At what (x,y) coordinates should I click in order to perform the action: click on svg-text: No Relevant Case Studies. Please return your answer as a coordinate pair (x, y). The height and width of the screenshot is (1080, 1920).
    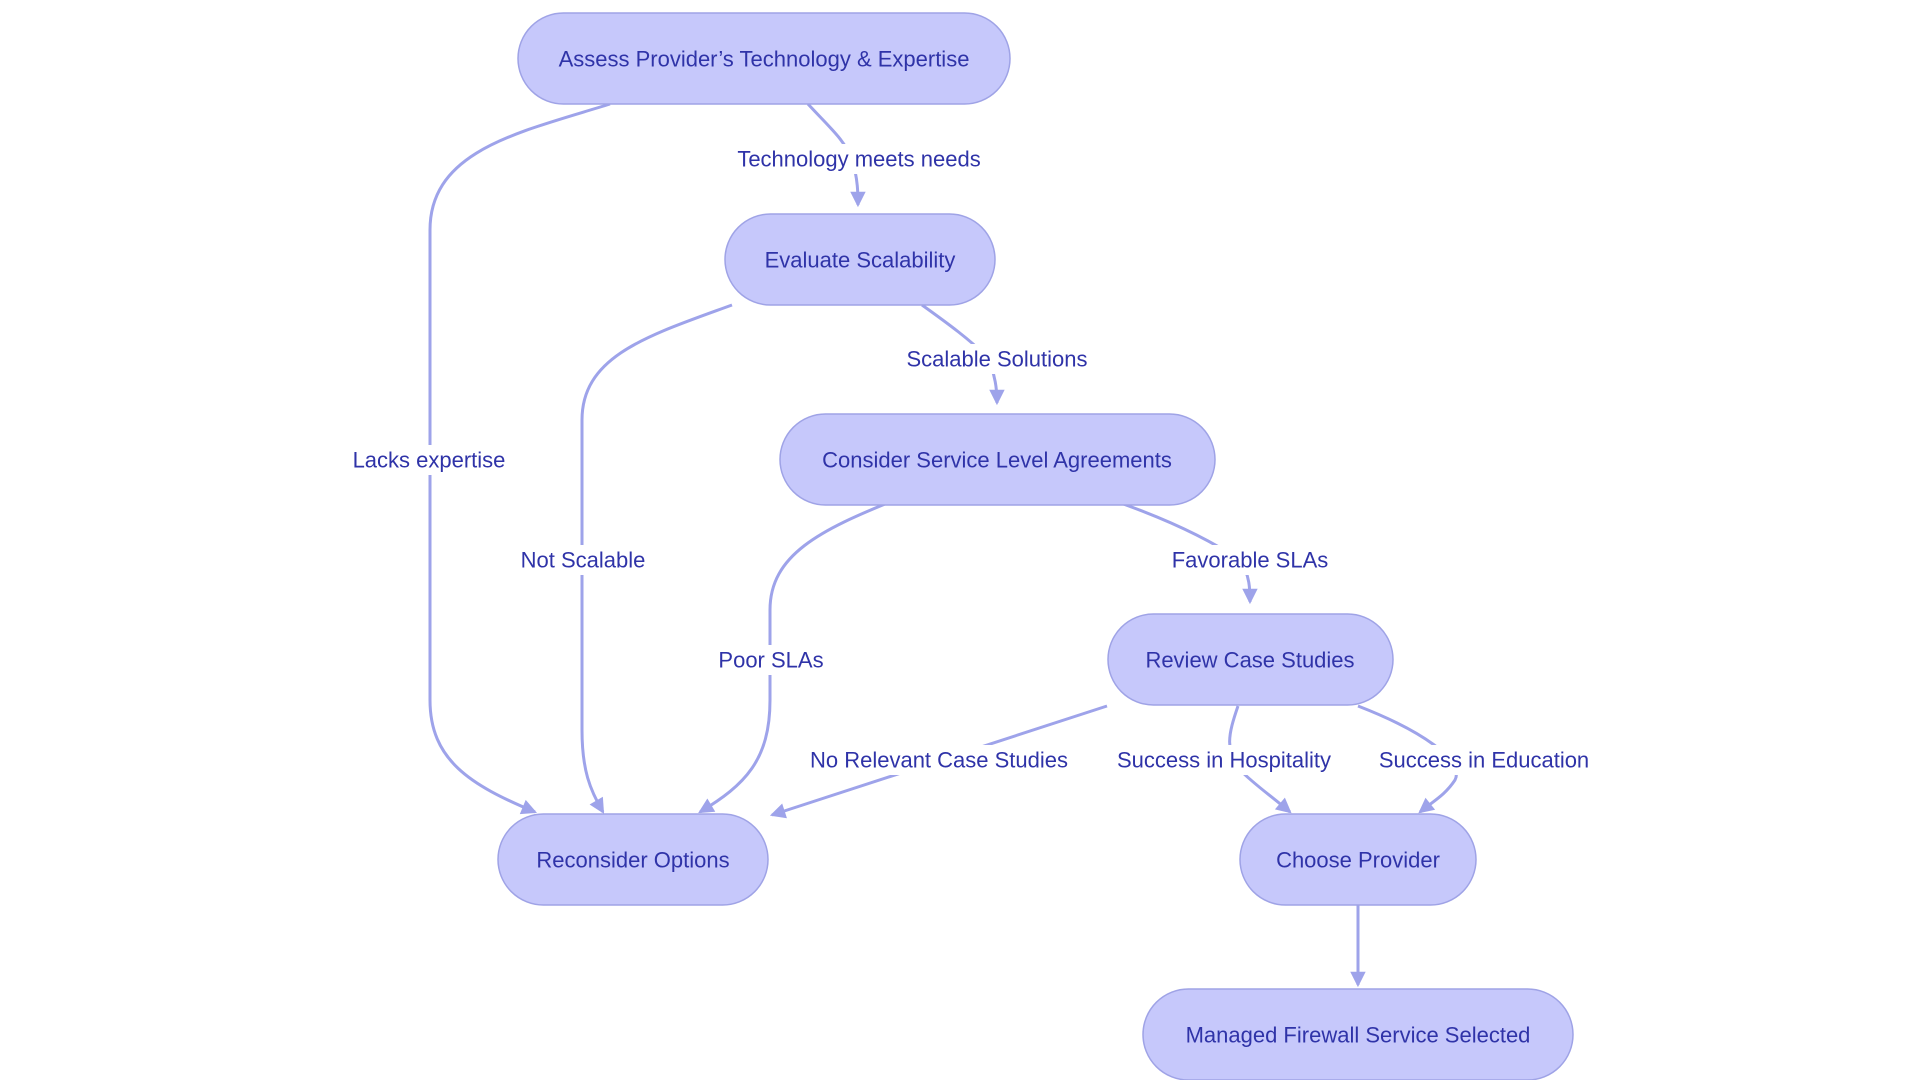
    Looking at the image, I should click on (939, 760).